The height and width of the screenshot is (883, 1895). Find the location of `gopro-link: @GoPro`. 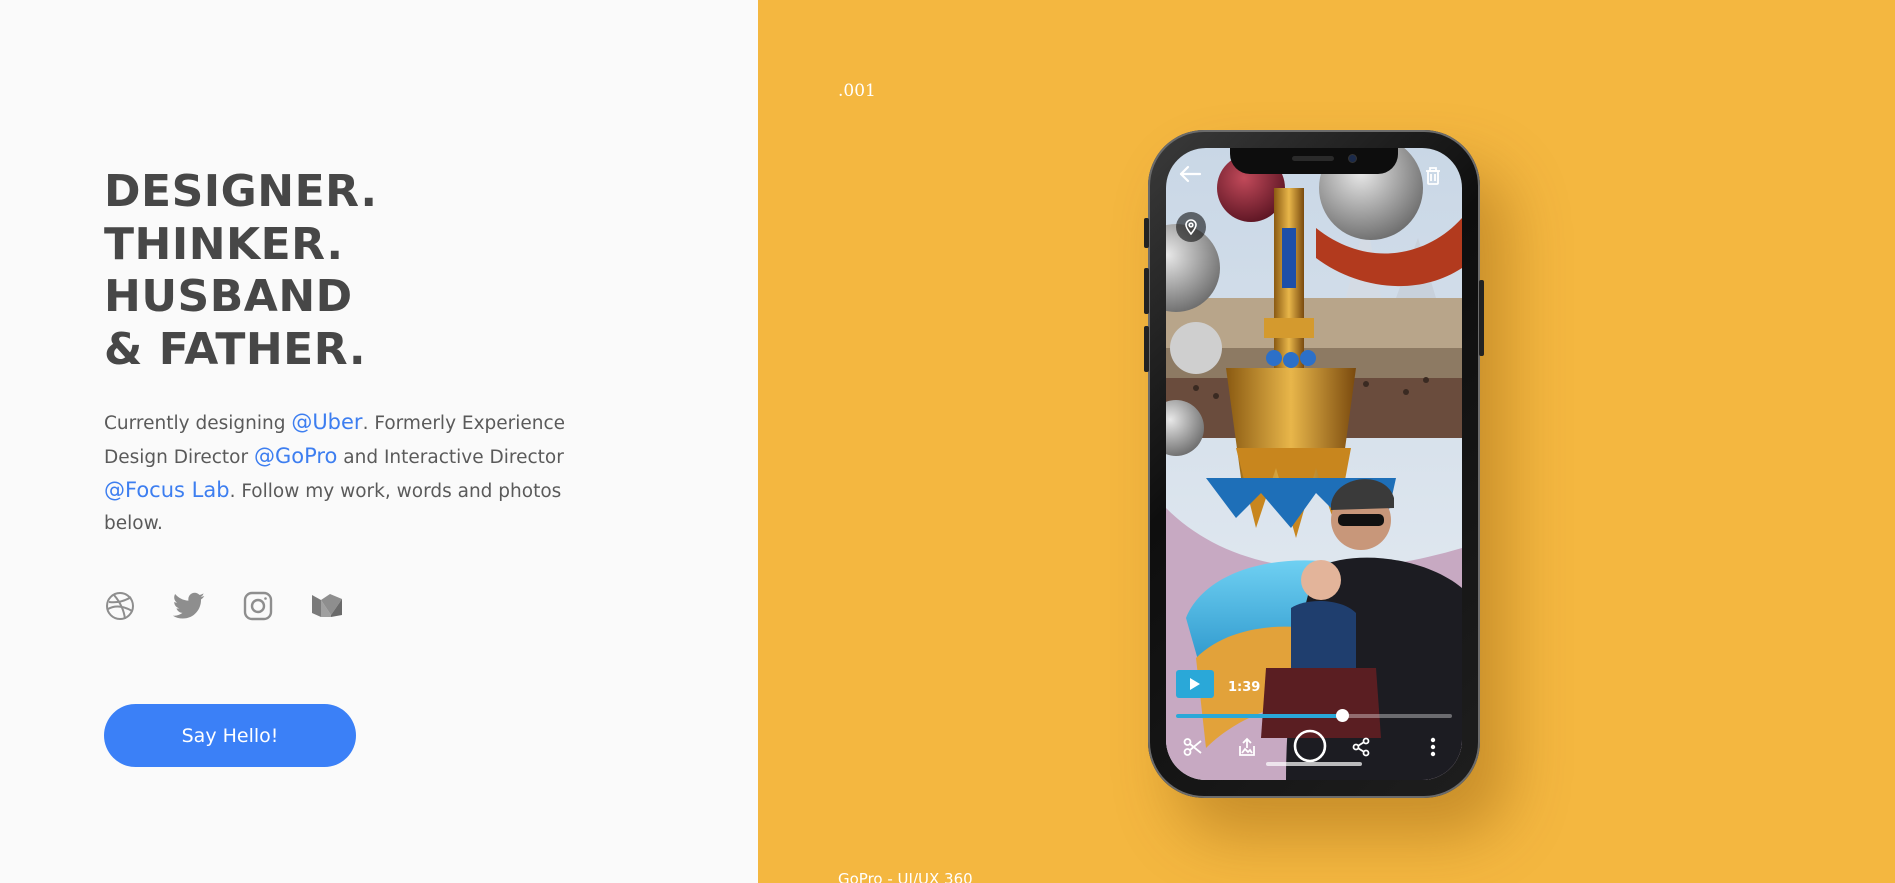

gopro-link: @GoPro is located at coordinates (295, 456).